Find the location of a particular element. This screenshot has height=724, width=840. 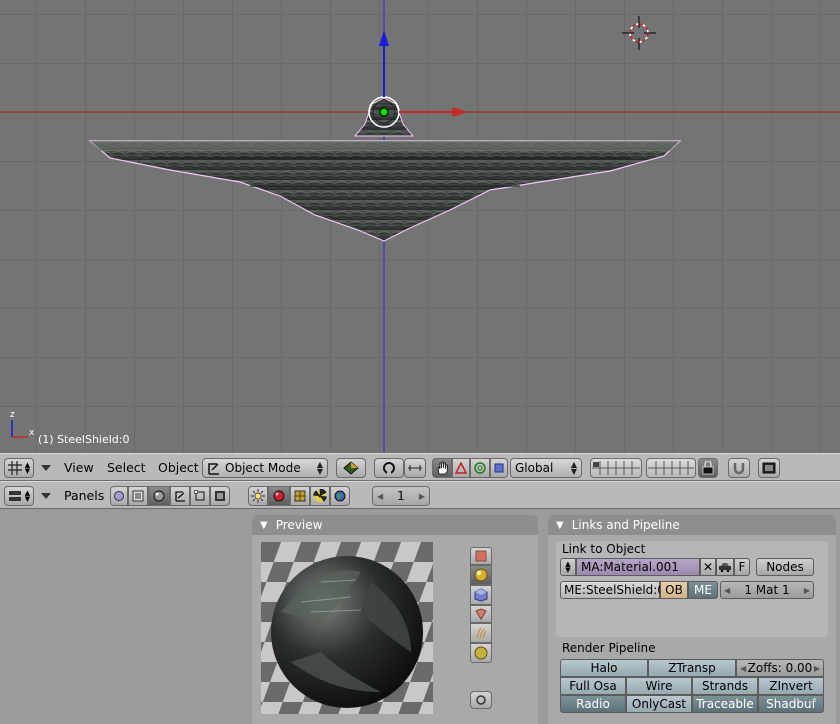

me-label: ME is located at coordinates (703, 590).